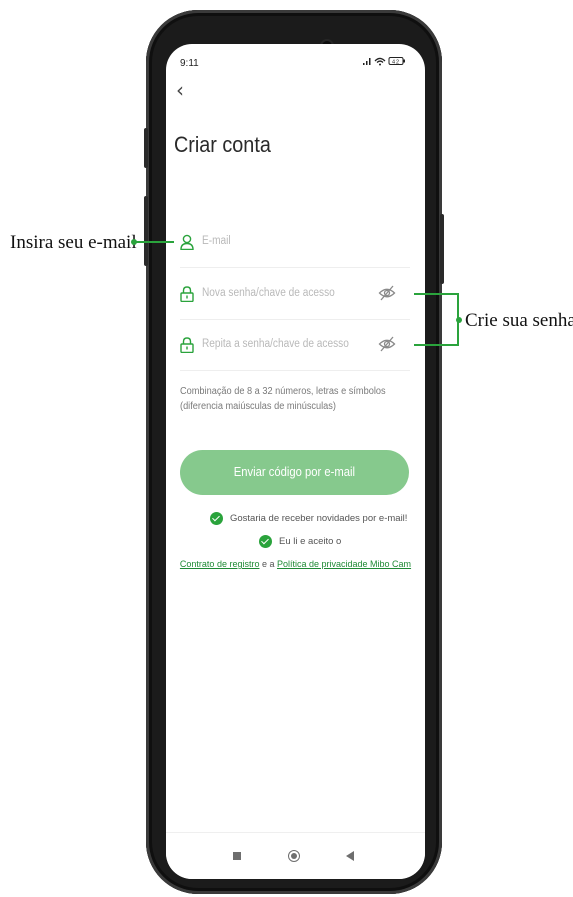 This screenshot has height=897, width=573. Describe the element at coordinates (344, 564) in the screenshot. I see `privacy-policy-link: Política de privacidade Mibo Cam` at that location.